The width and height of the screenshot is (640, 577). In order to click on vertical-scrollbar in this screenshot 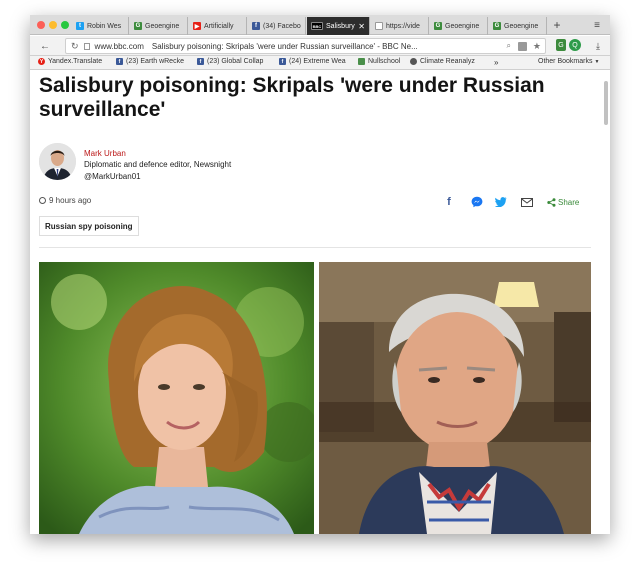, I will do `click(606, 103)`.